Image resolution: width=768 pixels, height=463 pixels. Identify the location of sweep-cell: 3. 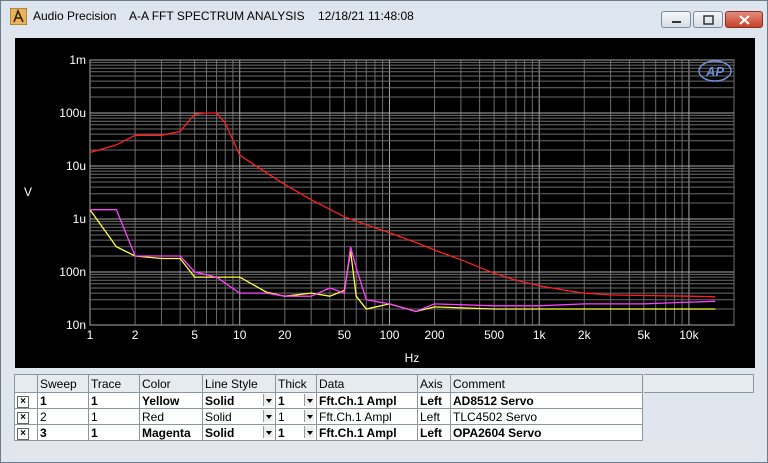
(63, 432).